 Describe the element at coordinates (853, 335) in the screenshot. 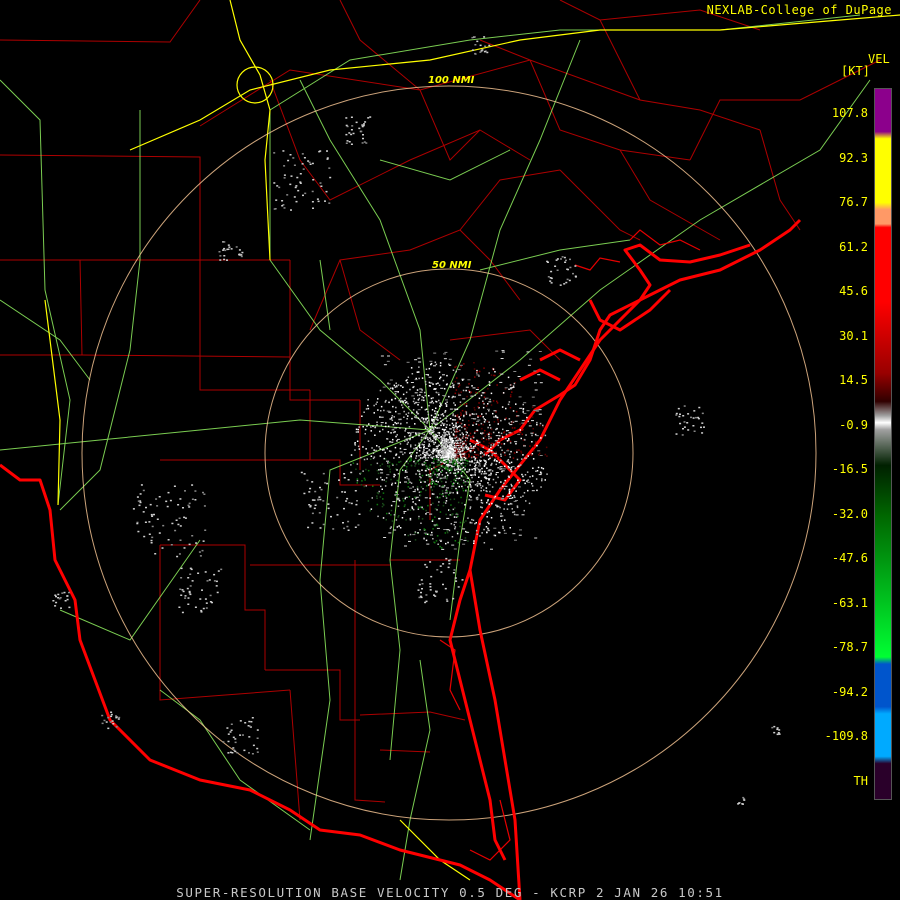

I see `scale-label: 30.1` at that location.